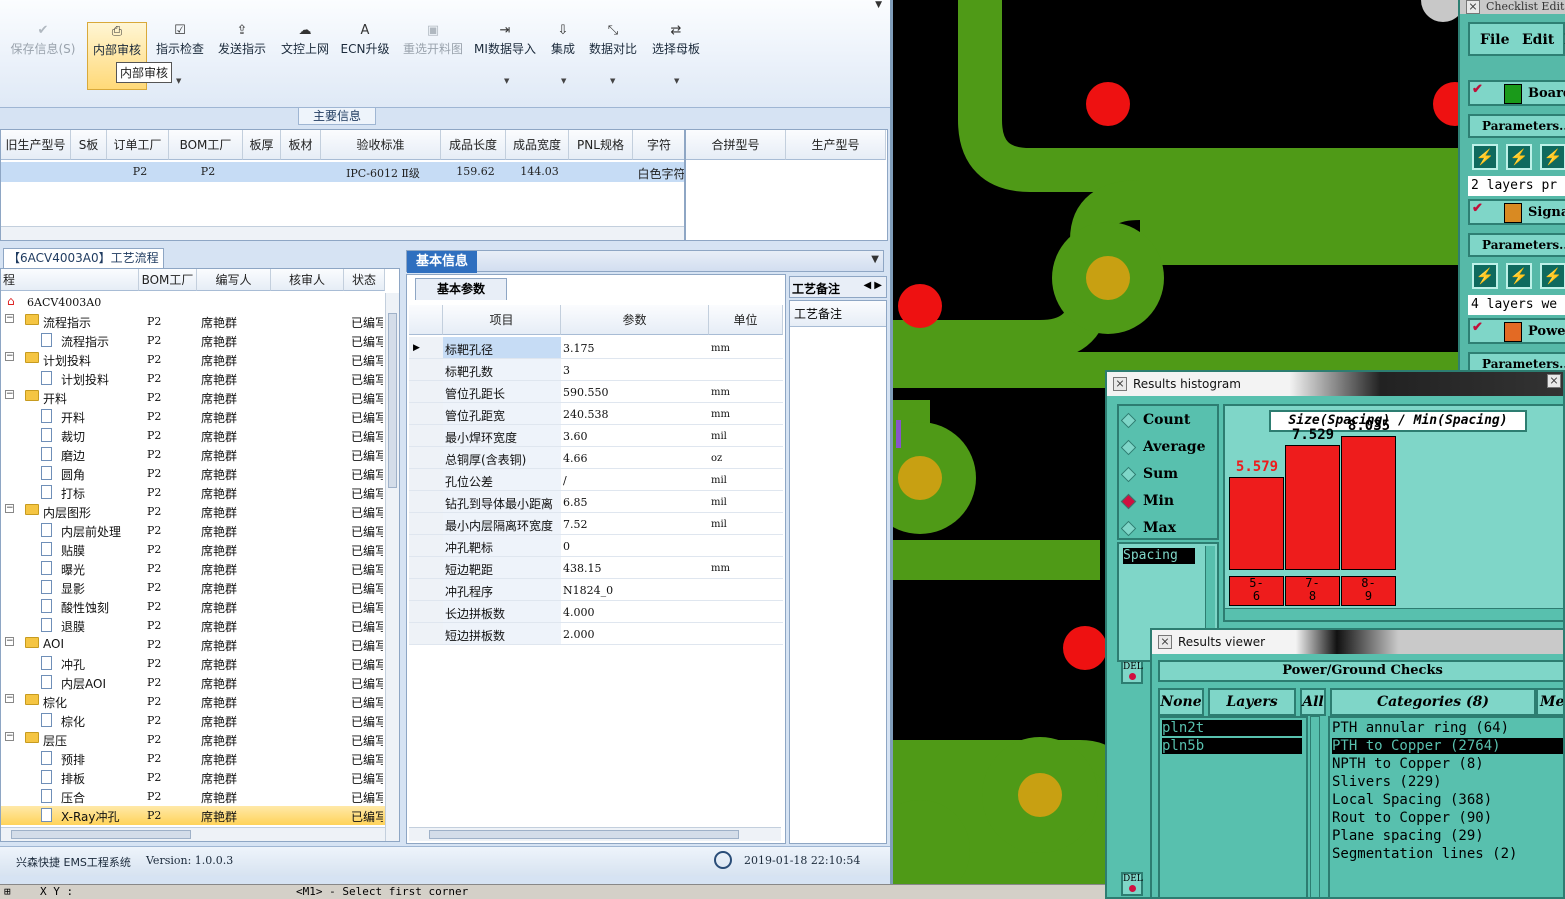  What do you see at coordinates (193, 834) in the screenshot?
I see `tree-horizontal-scrollbar` at bounding box center [193, 834].